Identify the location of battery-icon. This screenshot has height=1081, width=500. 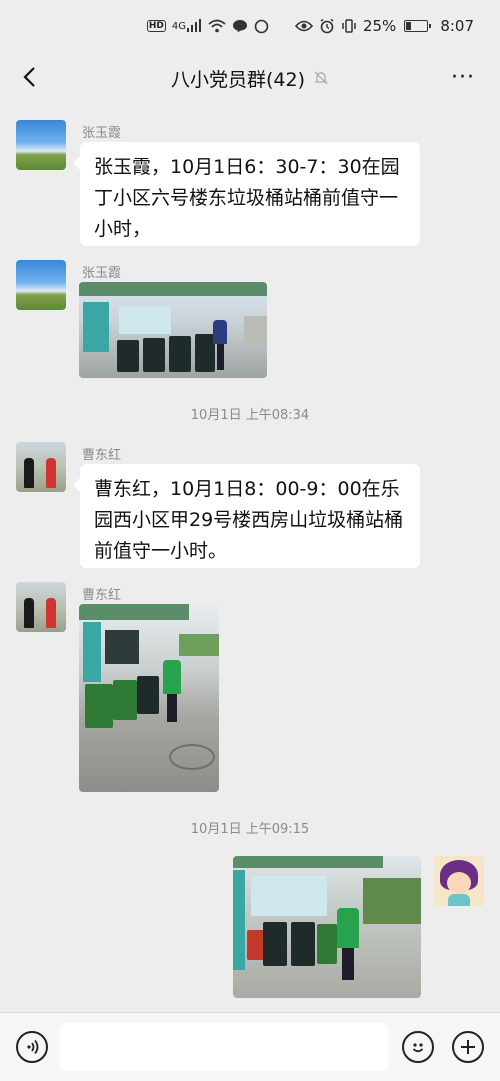
(418, 26).